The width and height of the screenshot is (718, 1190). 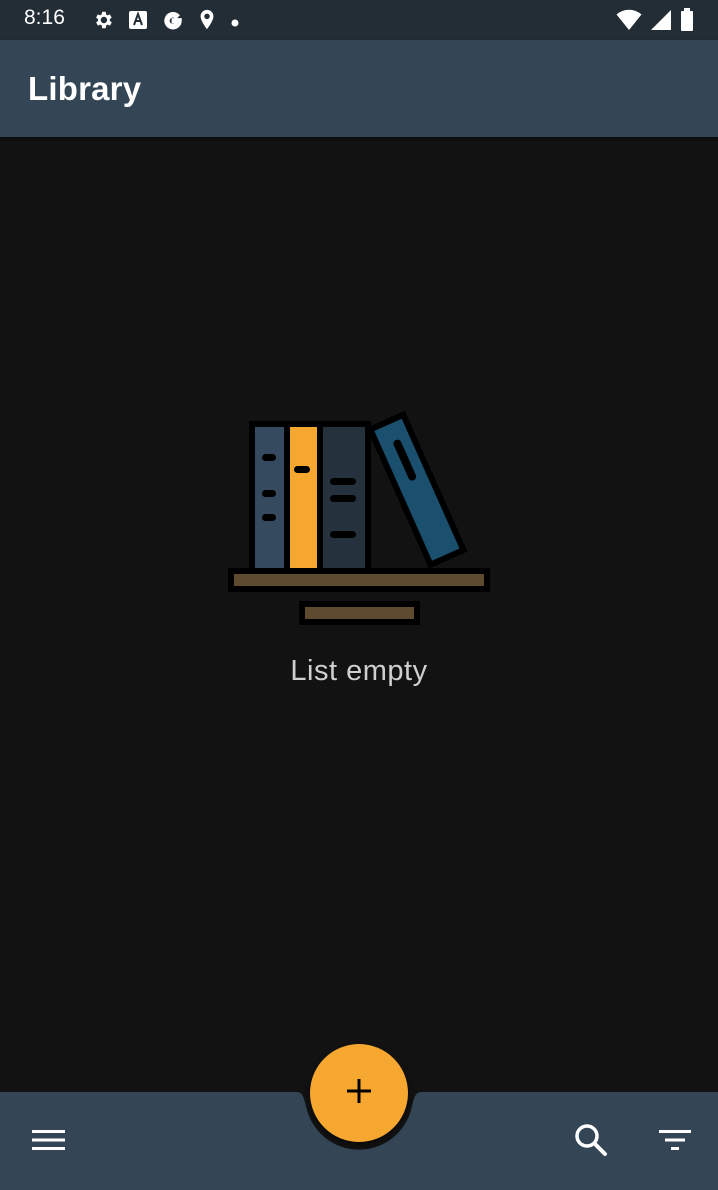 I want to click on search-icon, so click(x=591, y=1142).